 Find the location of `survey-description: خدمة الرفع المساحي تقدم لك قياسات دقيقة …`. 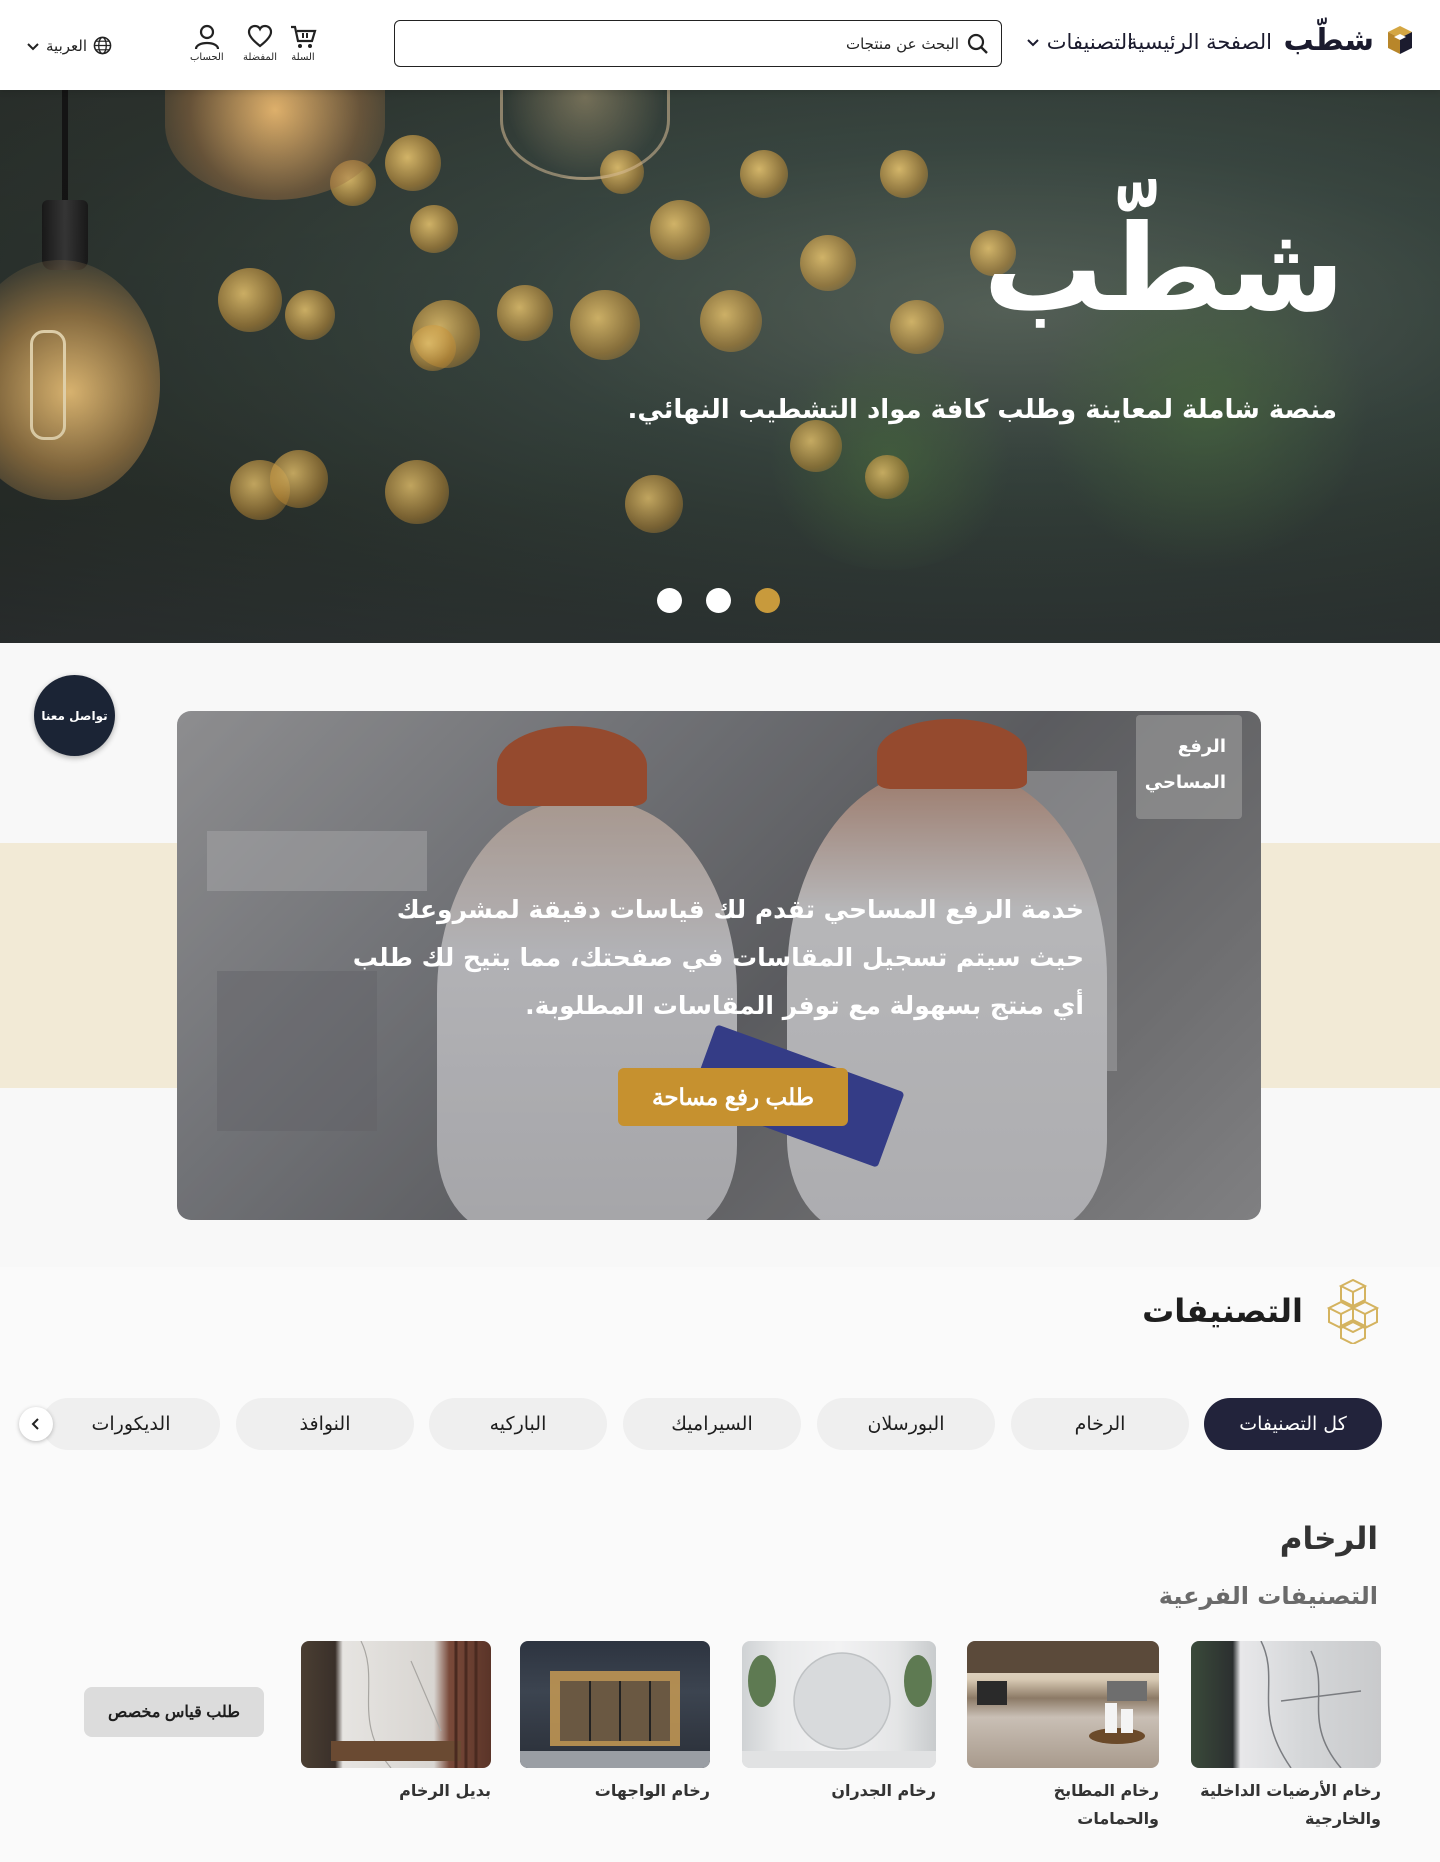

survey-description: خدمة الرفع المساحي تقدم لك قياسات دقيقة … is located at coordinates (718, 957).